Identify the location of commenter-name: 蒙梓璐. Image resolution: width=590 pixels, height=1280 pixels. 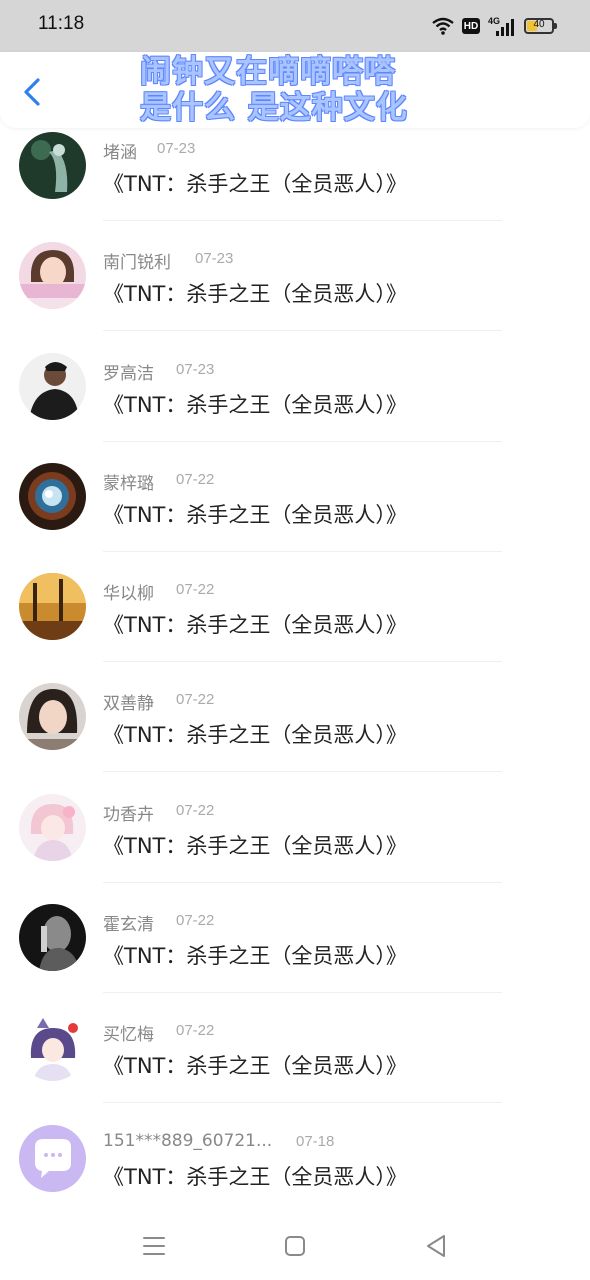
(128, 483).